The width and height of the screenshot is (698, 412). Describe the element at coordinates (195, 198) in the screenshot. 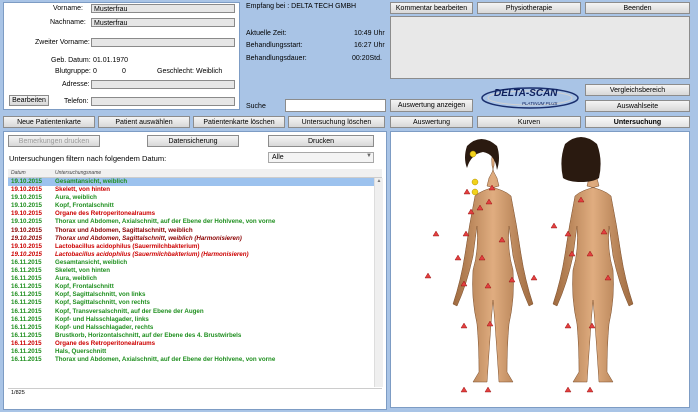

I see `table-row: 19.10.2015 Aura, weiblich` at that location.